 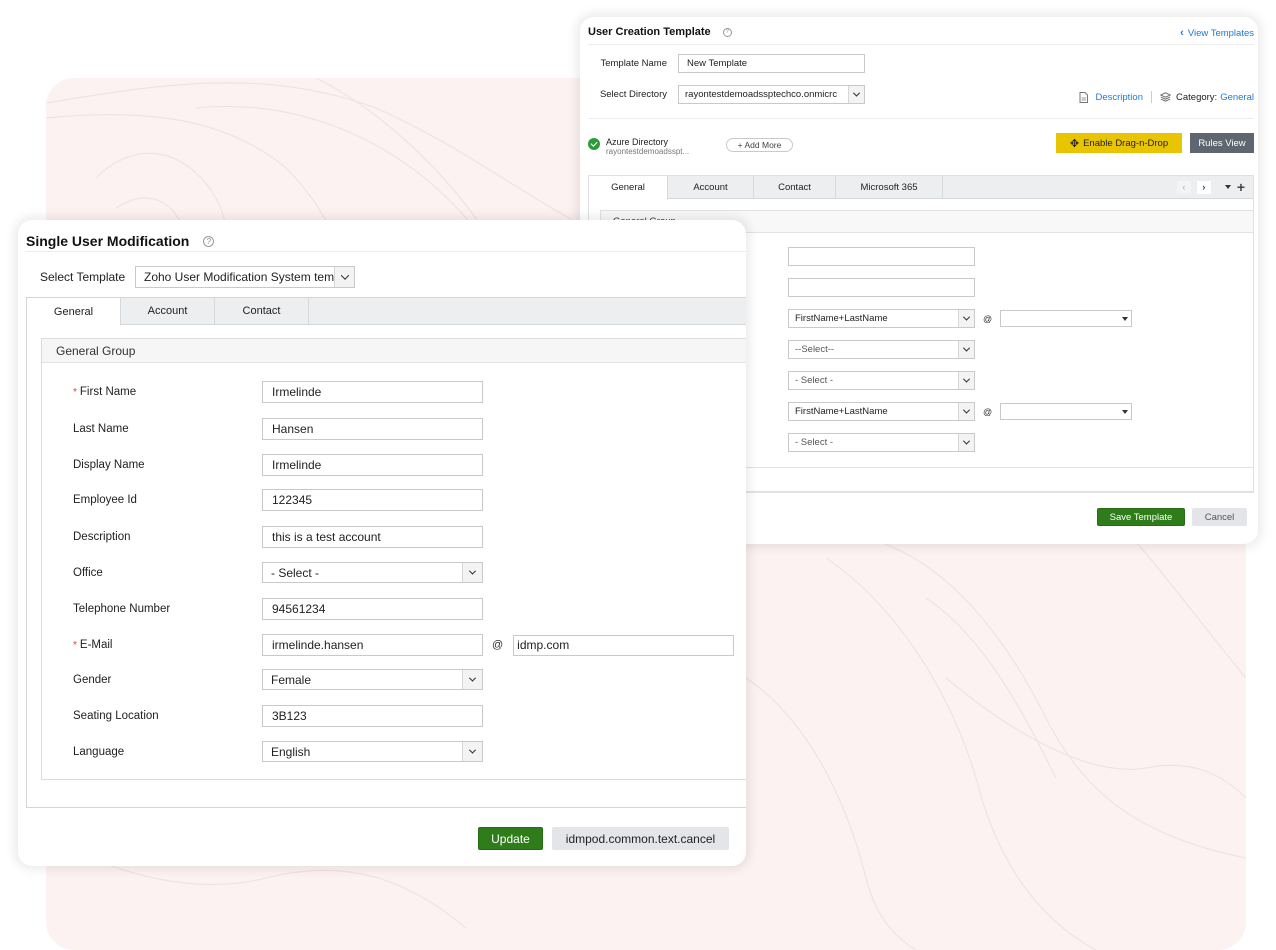 I want to click on field-label: Seating Location, so click(x=116, y=716).